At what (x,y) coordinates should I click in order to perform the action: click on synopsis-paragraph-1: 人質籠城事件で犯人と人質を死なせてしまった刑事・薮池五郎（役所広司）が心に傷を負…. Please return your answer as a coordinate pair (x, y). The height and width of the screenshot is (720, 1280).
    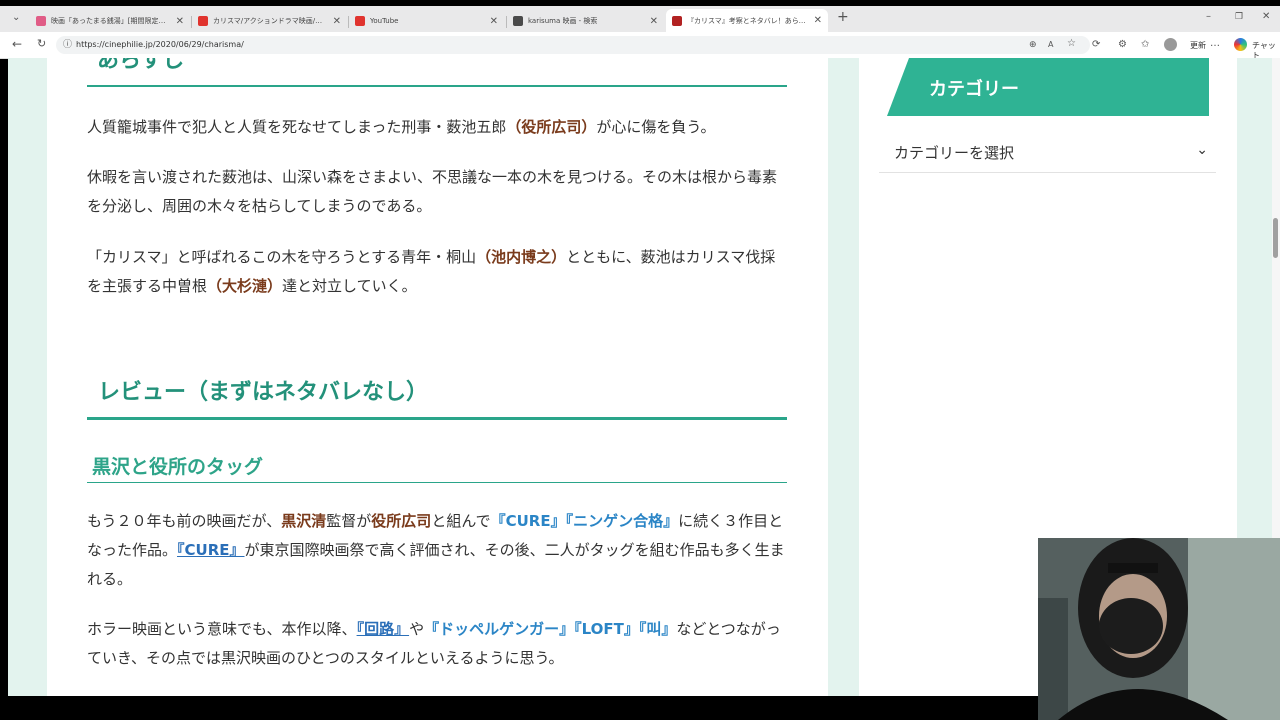
    Looking at the image, I should click on (437, 127).